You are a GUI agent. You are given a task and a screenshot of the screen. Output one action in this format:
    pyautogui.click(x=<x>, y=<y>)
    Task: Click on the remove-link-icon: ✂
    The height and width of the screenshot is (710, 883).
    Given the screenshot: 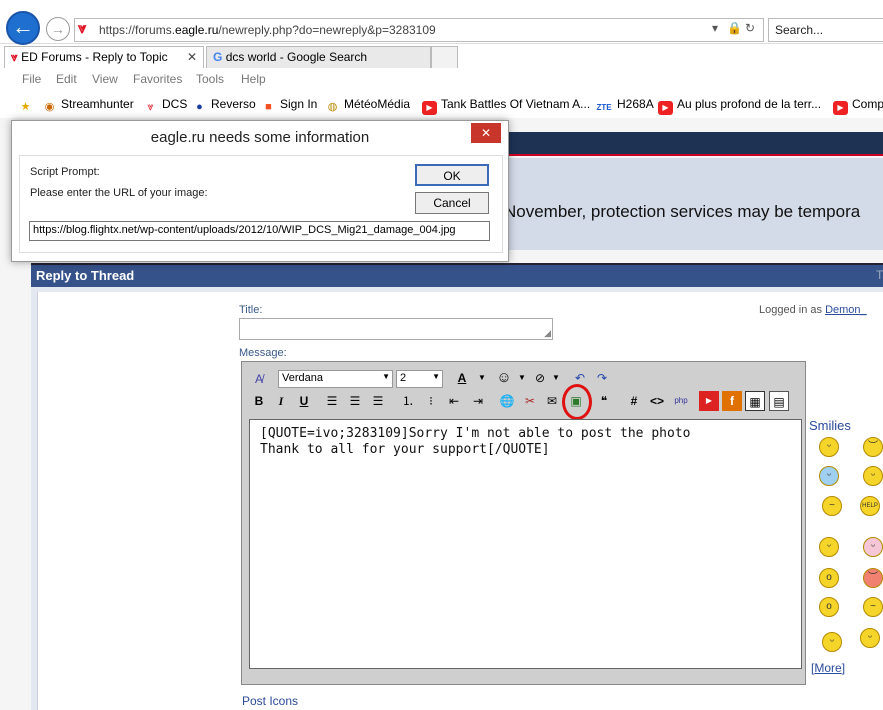 What is the action you would take?
    pyautogui.click(x=530, y=401)
    